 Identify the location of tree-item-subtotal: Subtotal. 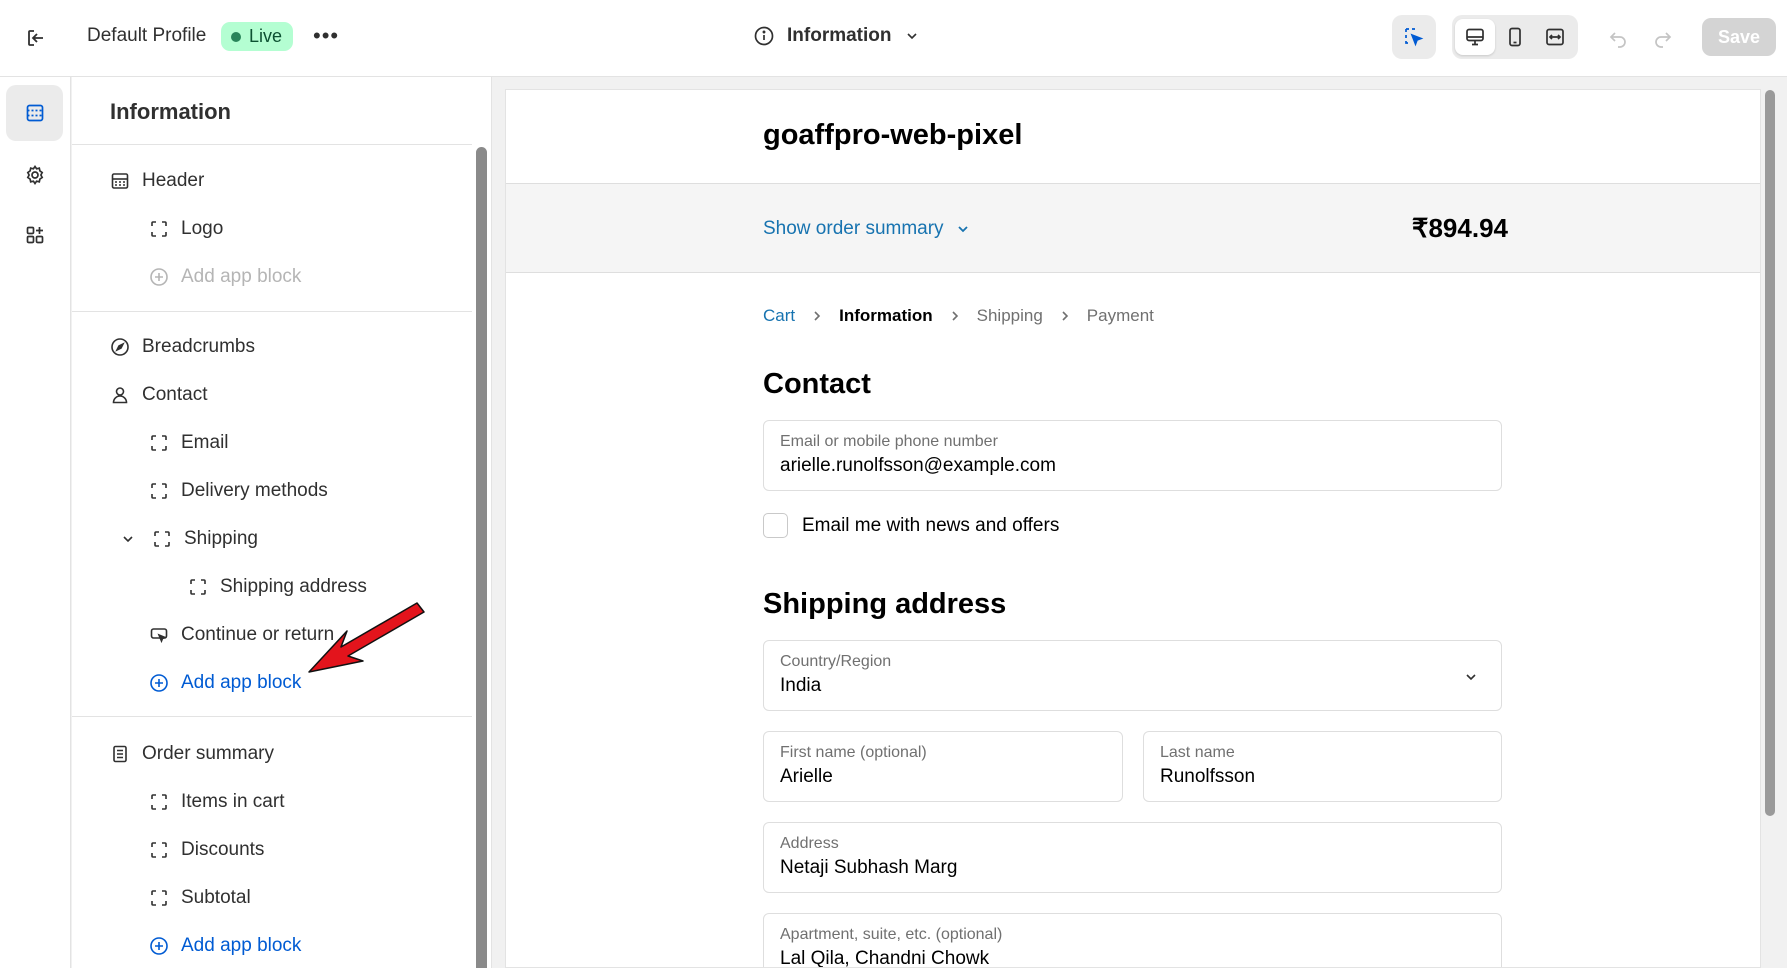
(199, 898).